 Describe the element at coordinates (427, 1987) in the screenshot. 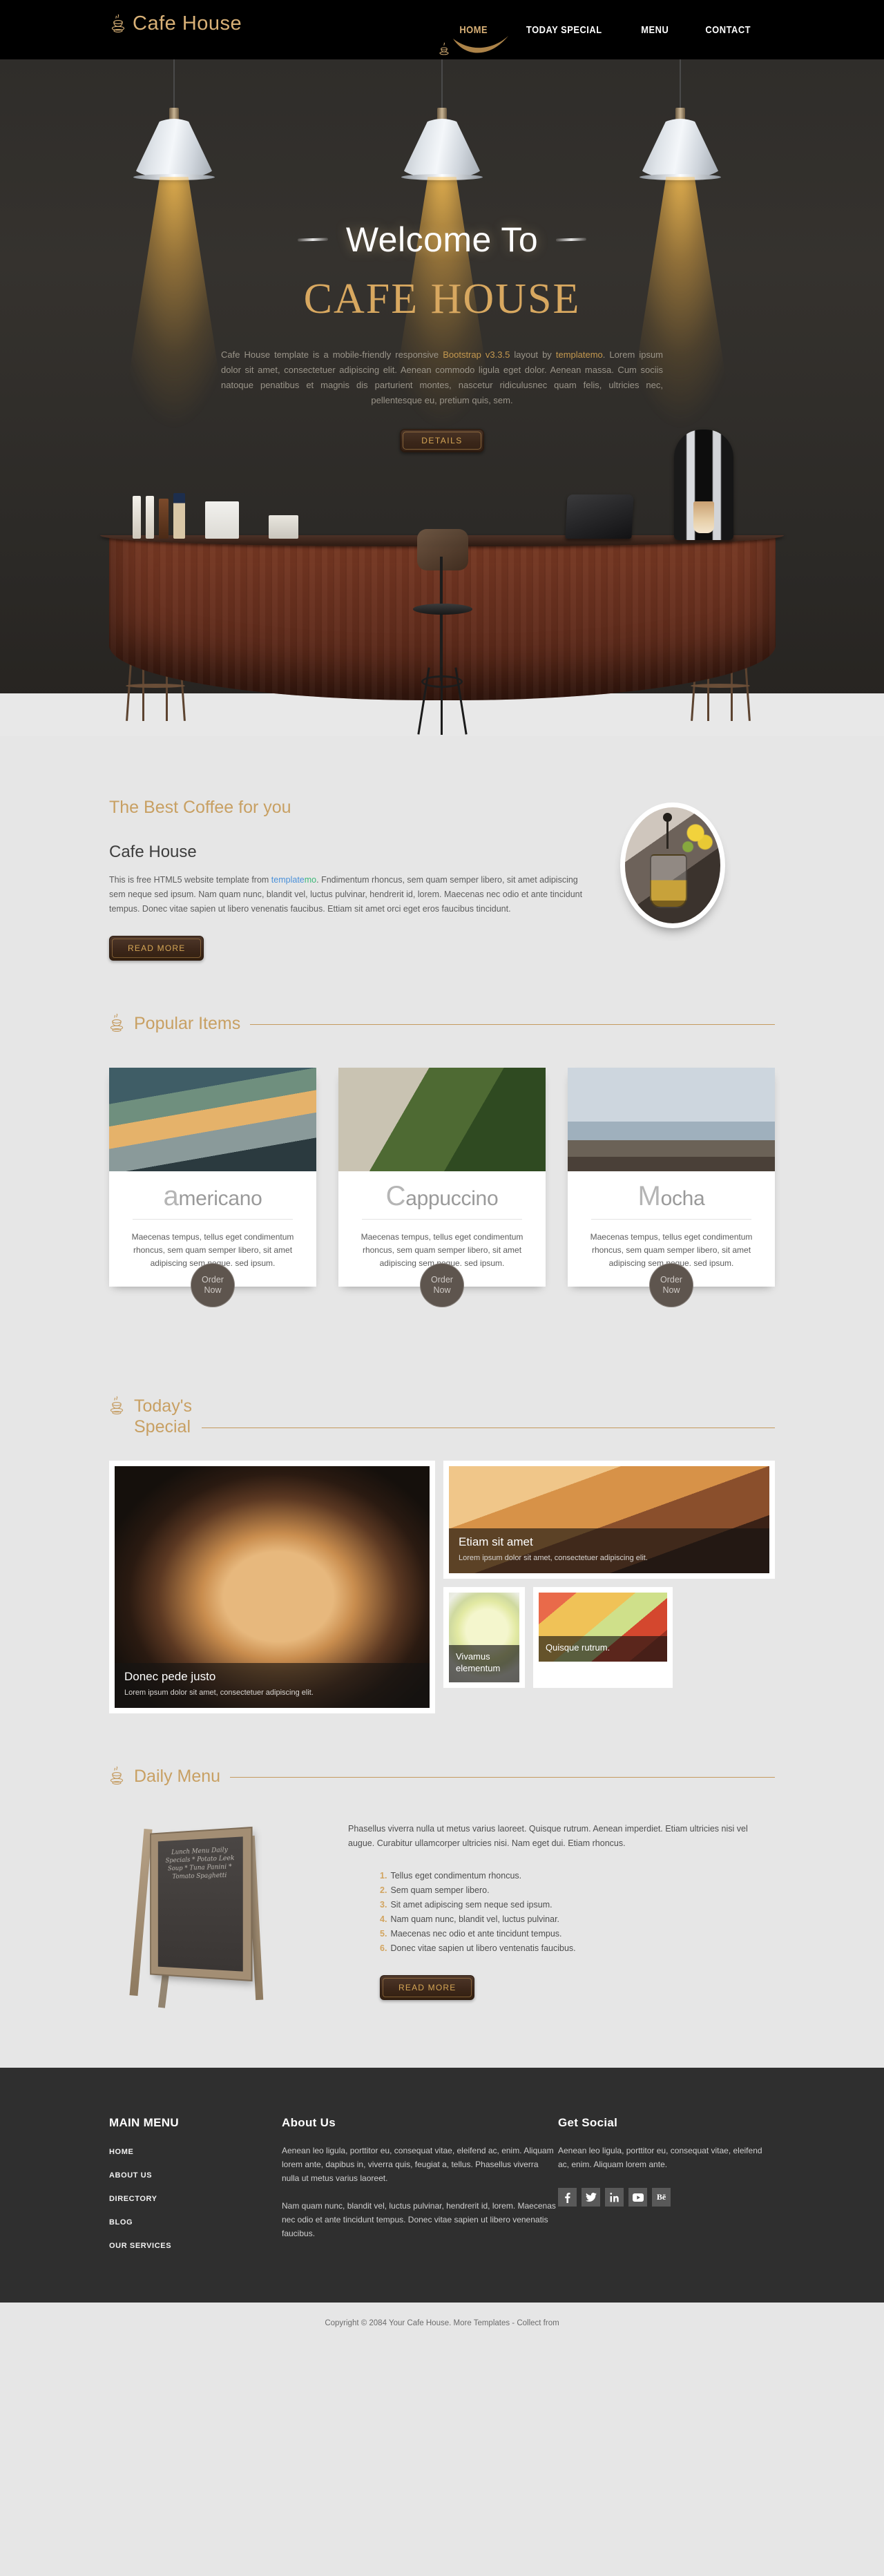

I see `daily-read-more-button: READ MORE` at that location.